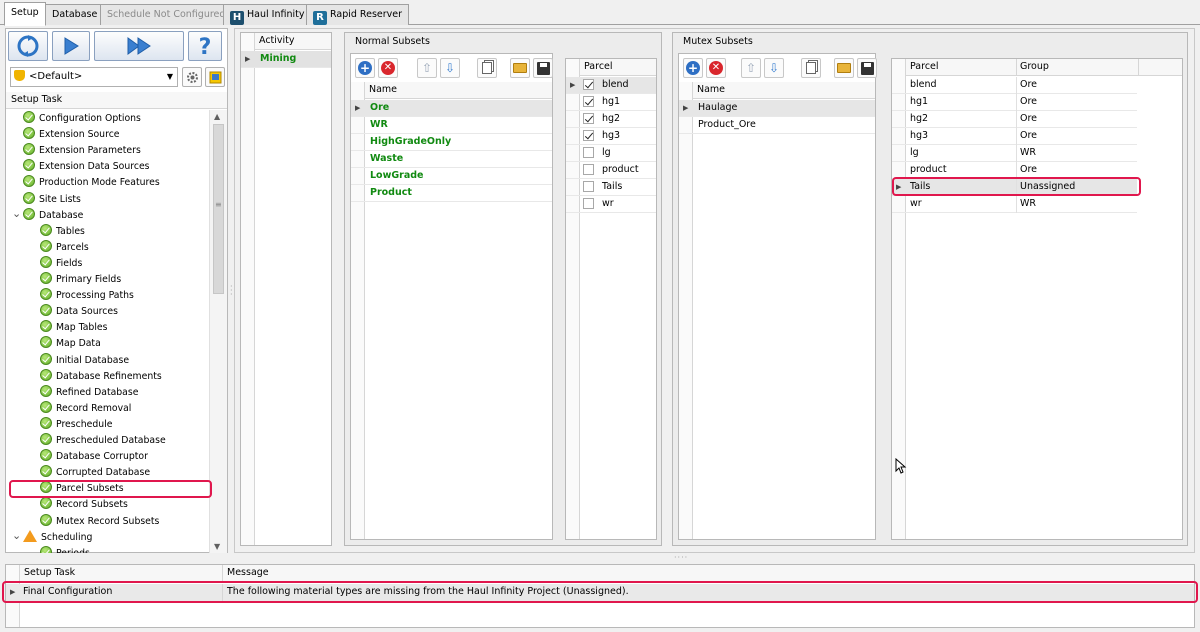  I want to click on parcel-row: Tails, so click(611, 187).